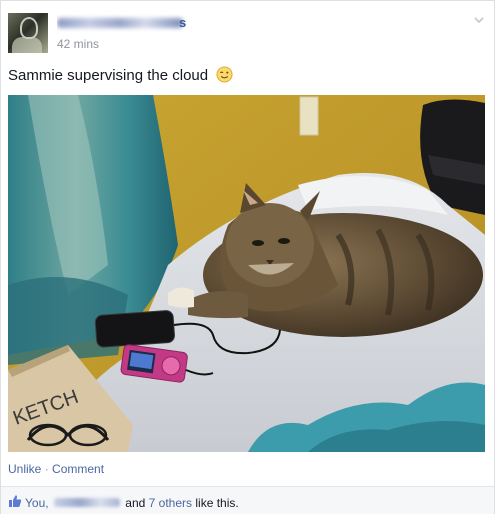 The height and width of the screenshot is (514, 495). What do you see at coordinates (78, 469) in the screenshot?
I see `comment-link: Comment` at bounding box center [78, 469].